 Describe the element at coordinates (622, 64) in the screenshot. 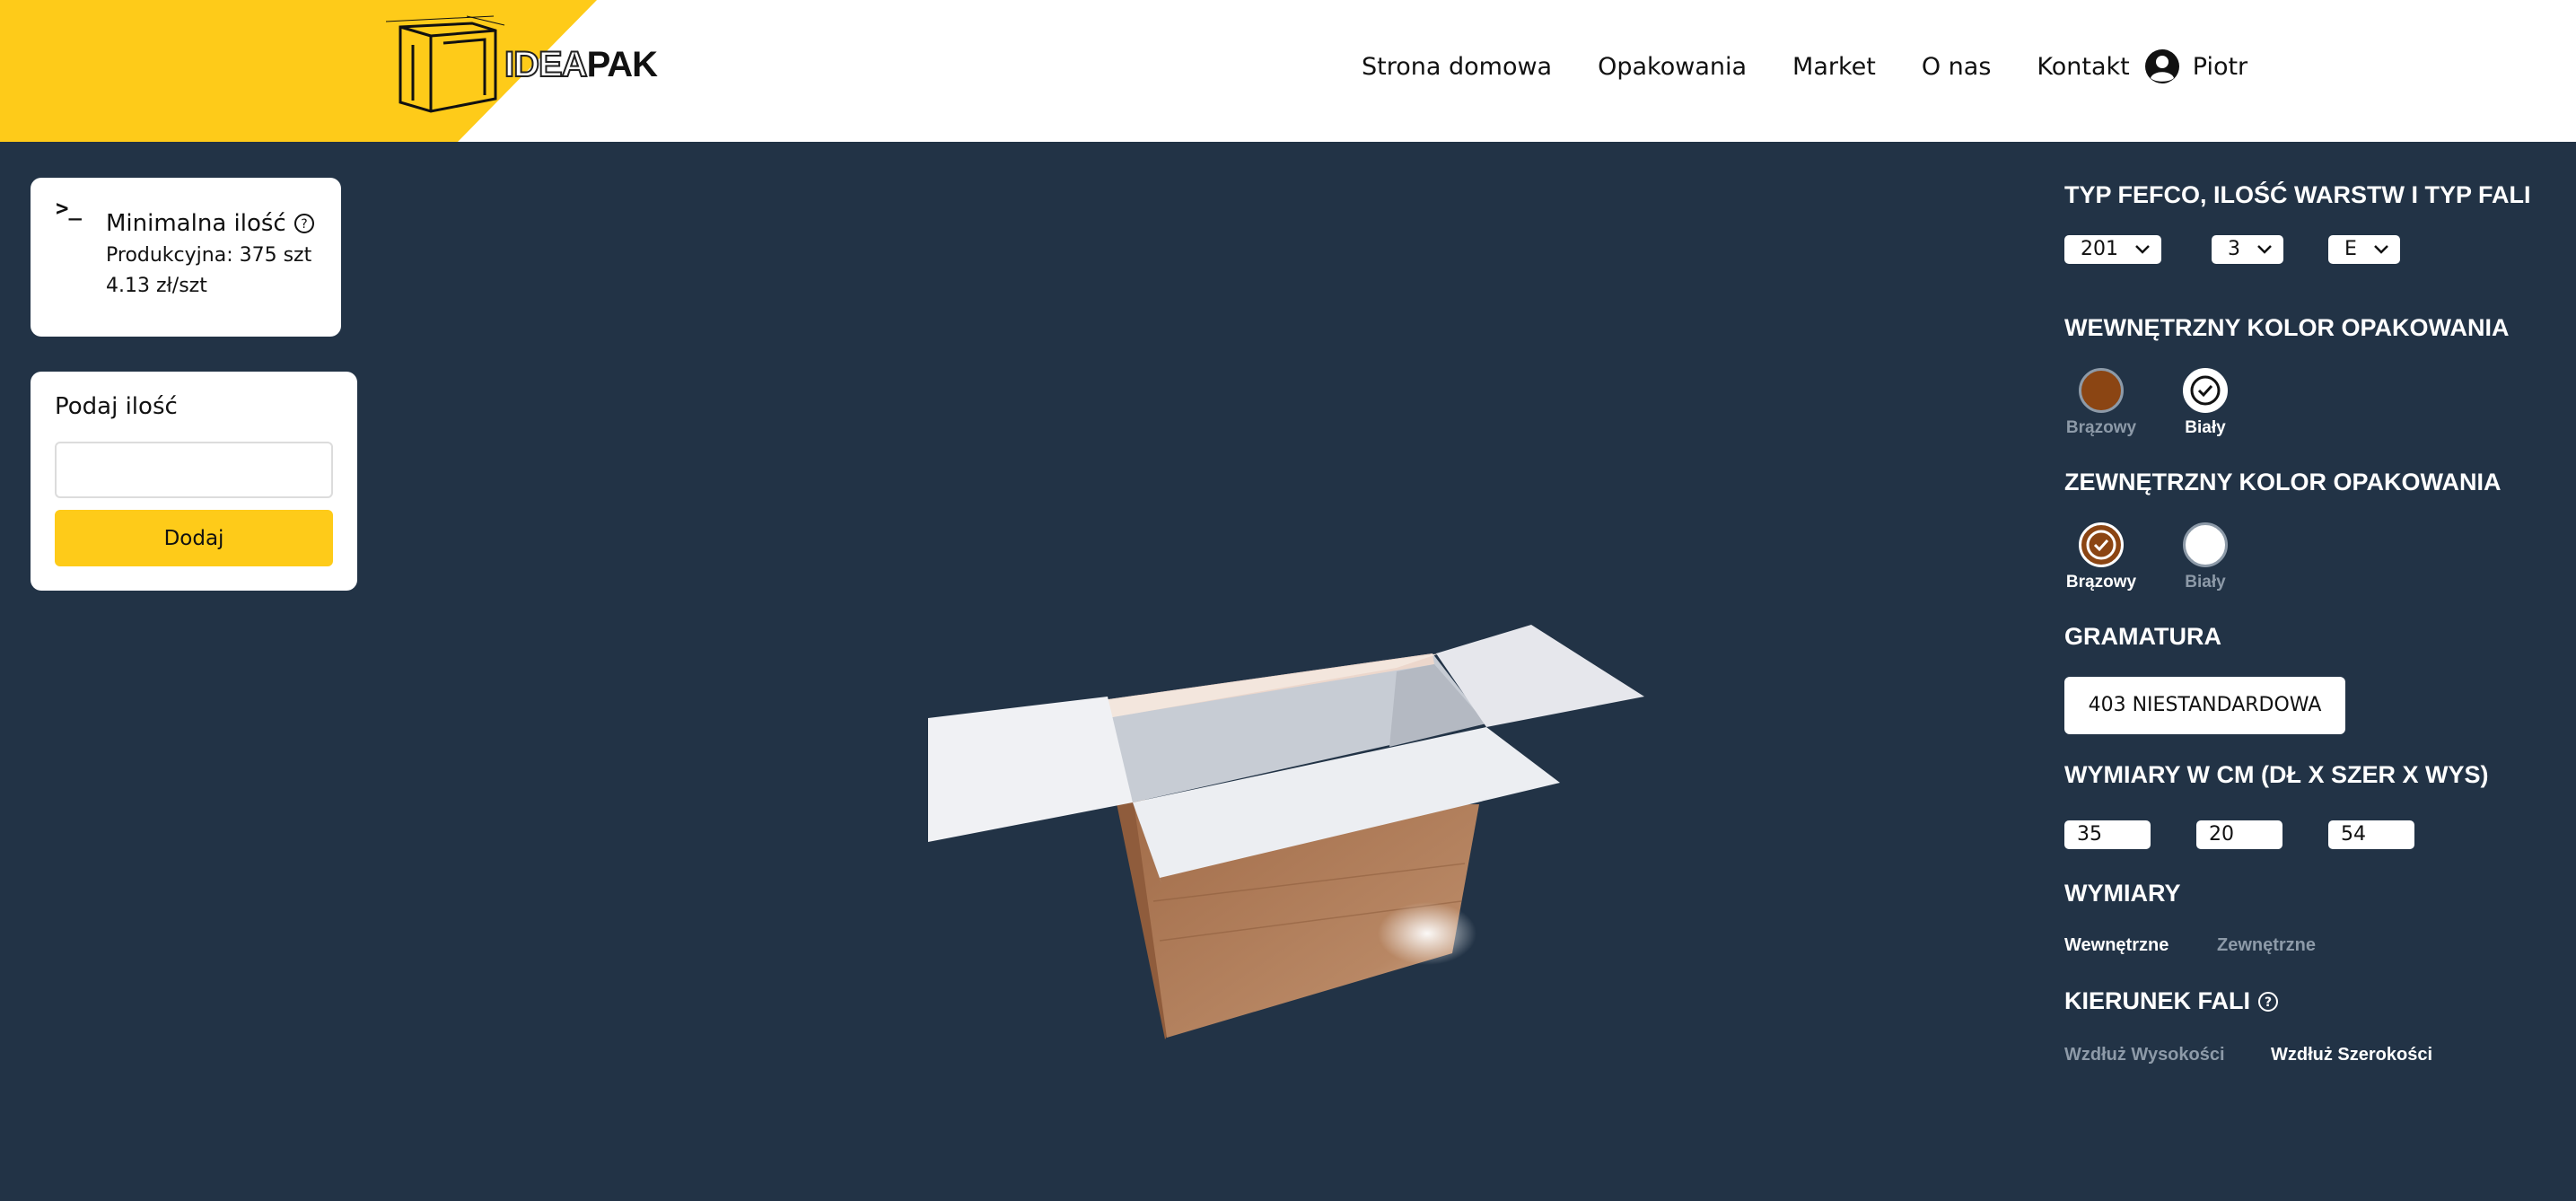

I see `logo-part-pak: PAK` at that location.